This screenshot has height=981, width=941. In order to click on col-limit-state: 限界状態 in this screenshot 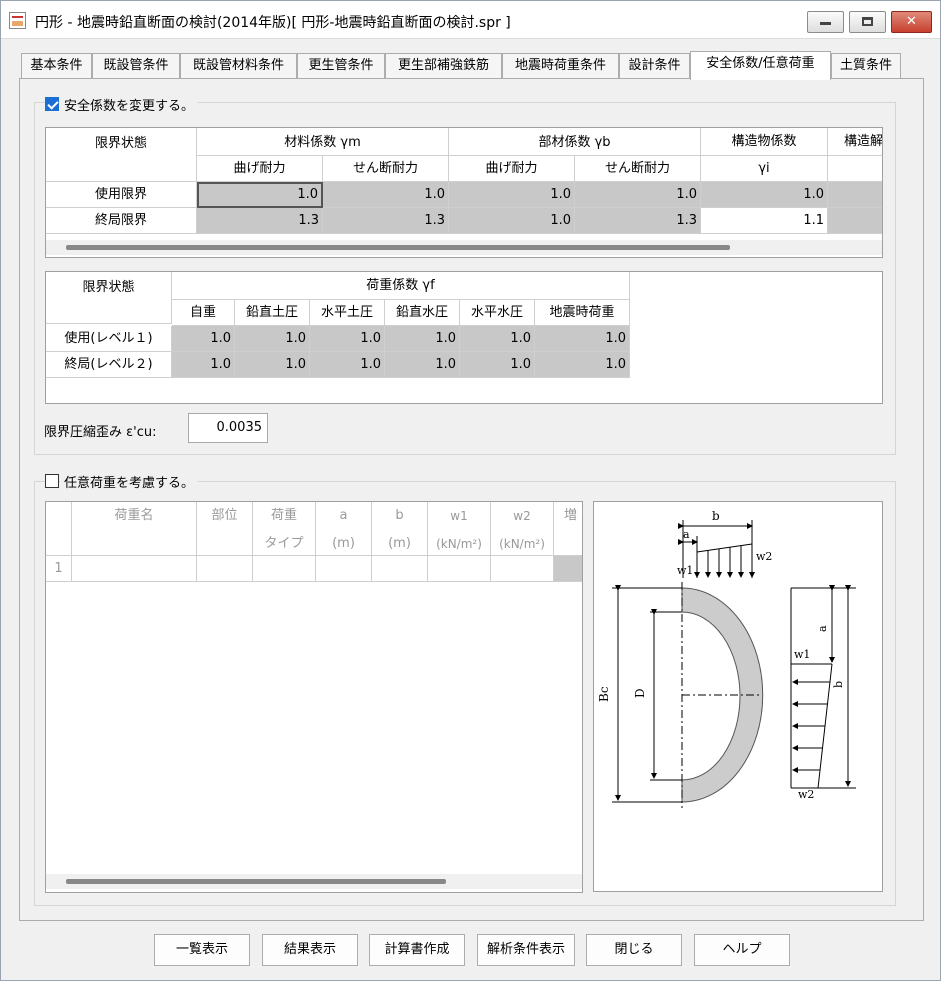, I will do `click(121, 155)`.